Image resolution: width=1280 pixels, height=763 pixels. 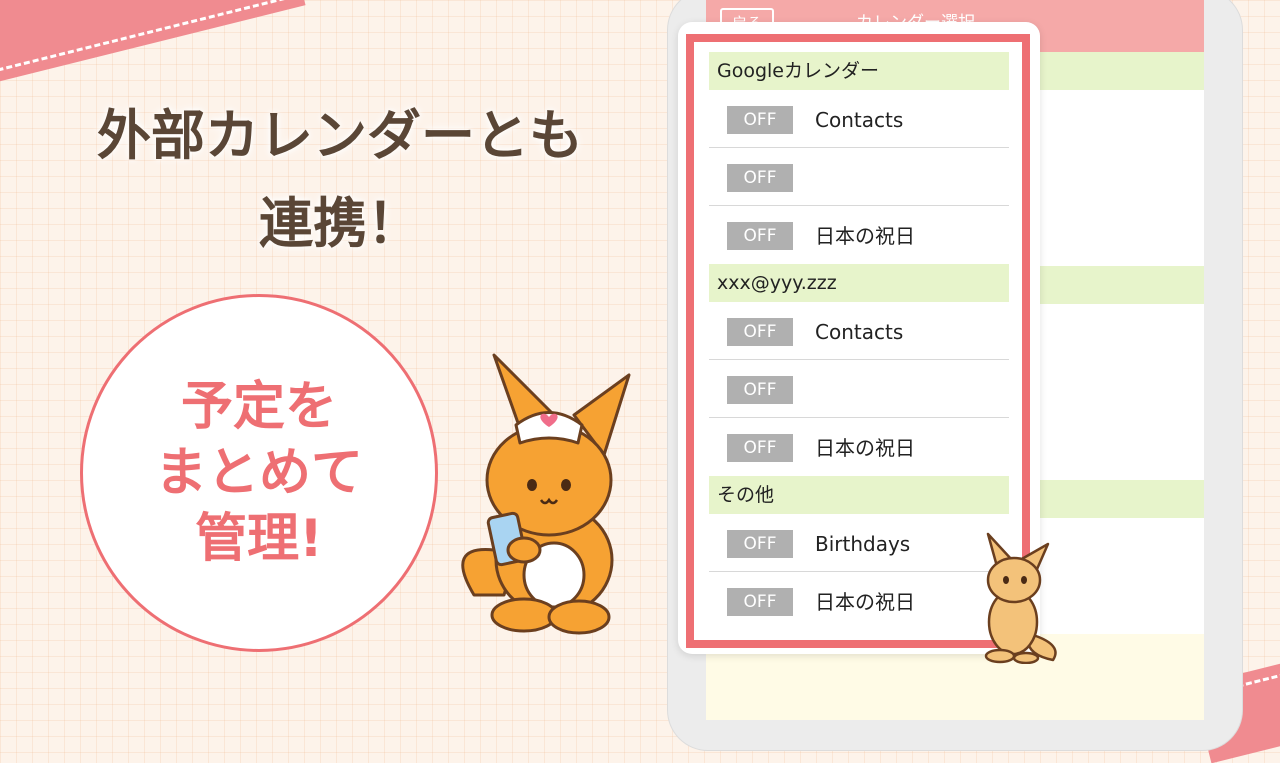 I want to click on calendar-name: Birthdays, so click(x=863, y=544).